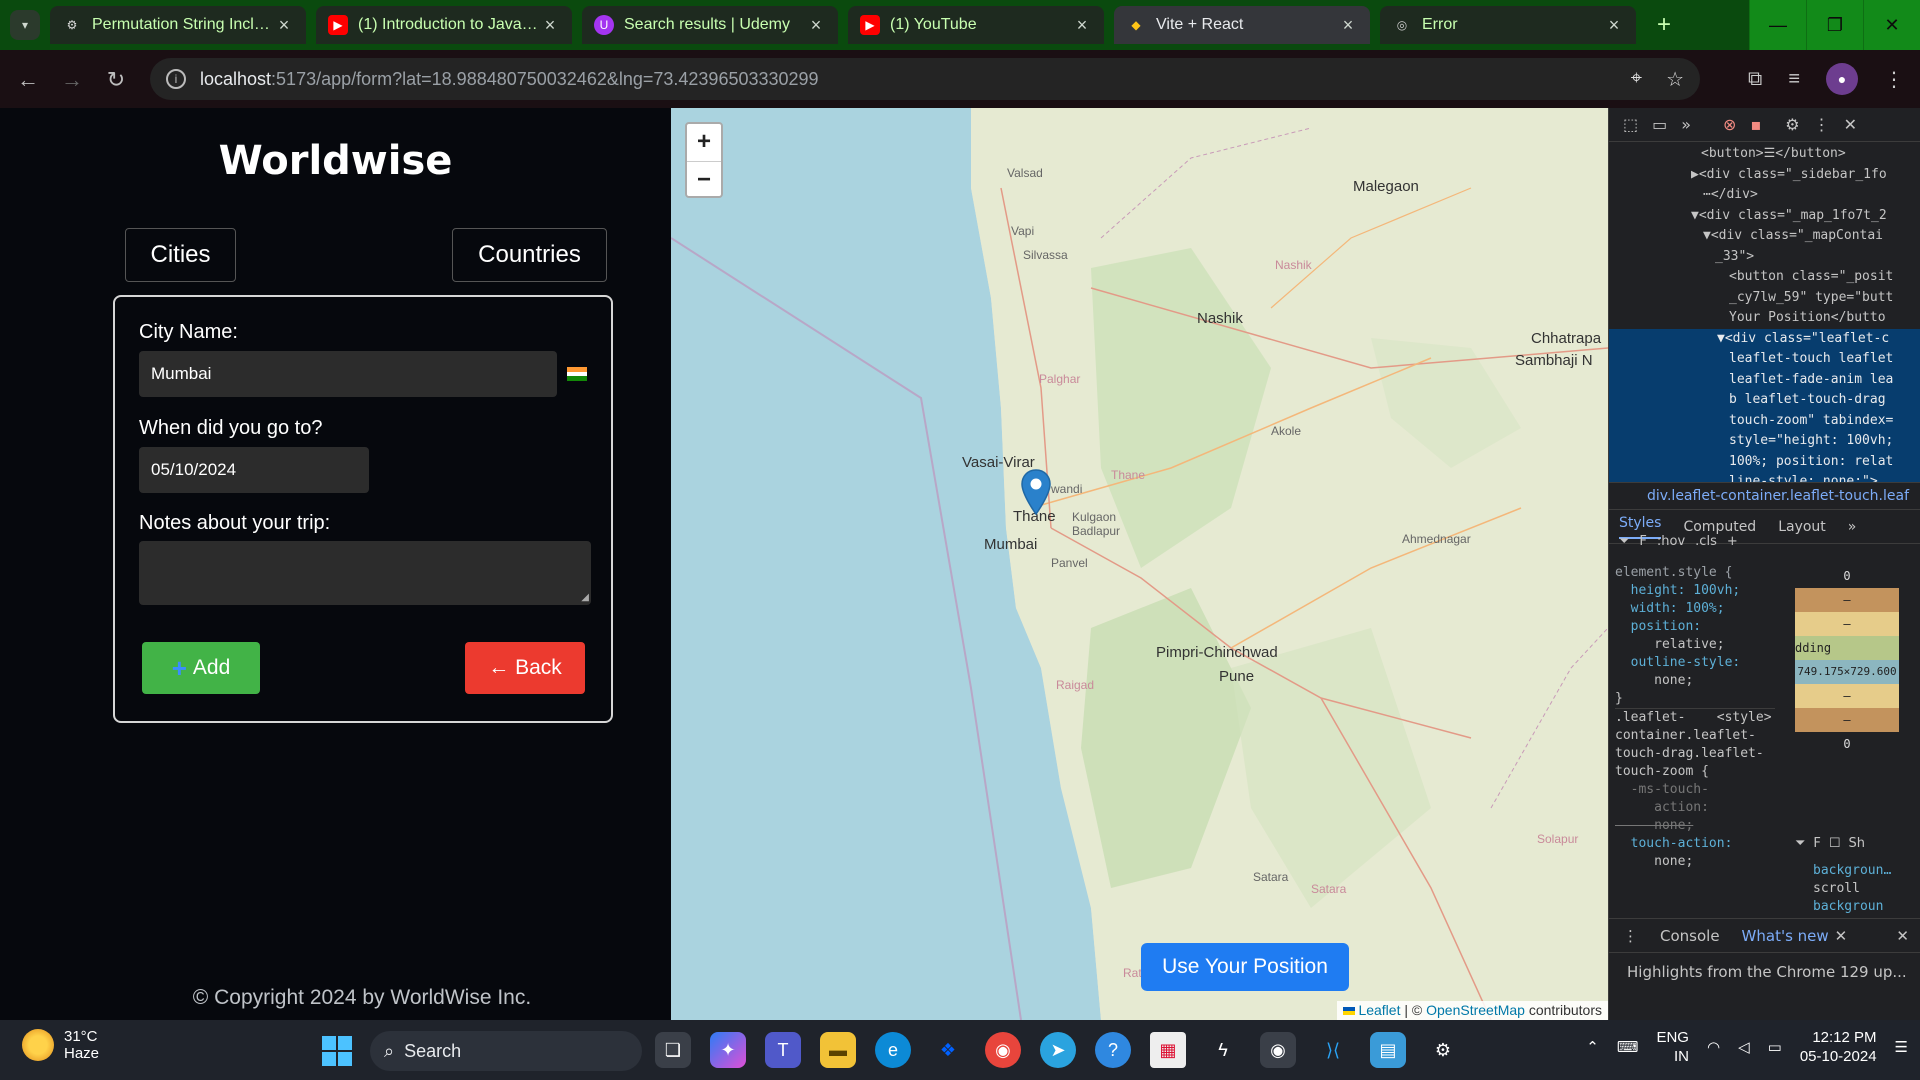 The height and width of the screenshot is (1080, 1920). I want to click on back-button: ← Back, so click(525, 668).